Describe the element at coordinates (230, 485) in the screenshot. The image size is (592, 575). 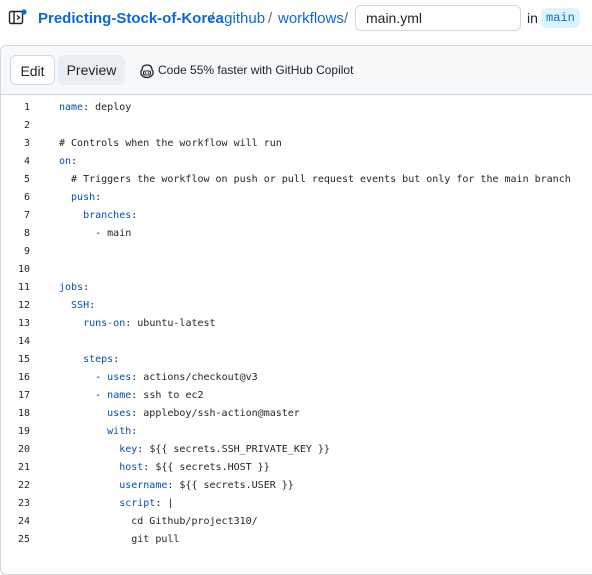
I see `code-token-value: : ${{ secrets.USER }}` at that location.